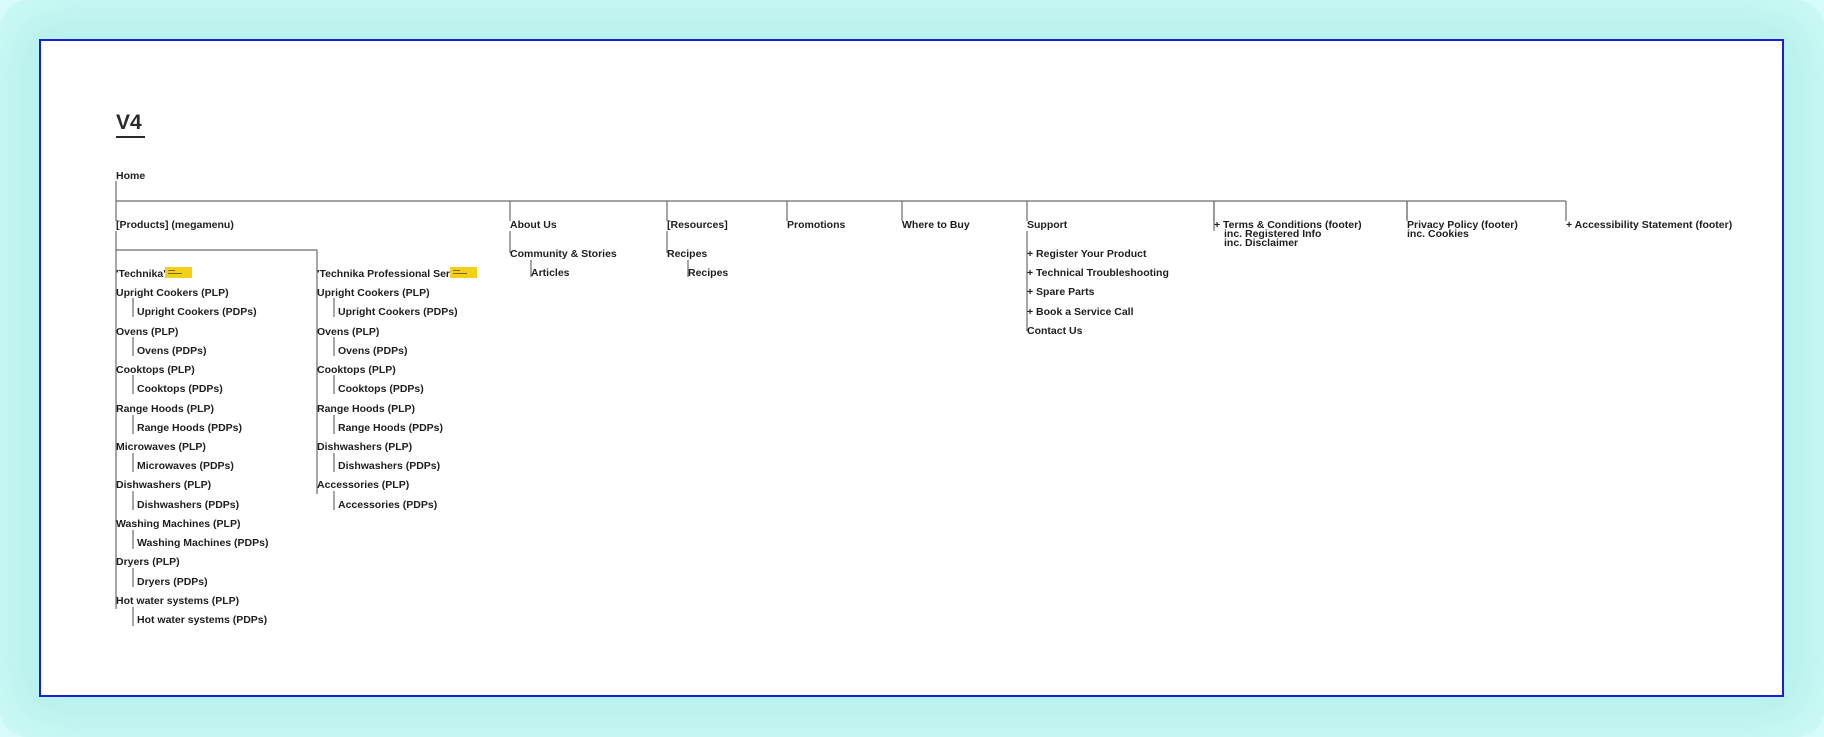 The image size is (1824, 737). I want to click on technika-plp-microwaves: Microwaves (PLP), so click(161, 447).